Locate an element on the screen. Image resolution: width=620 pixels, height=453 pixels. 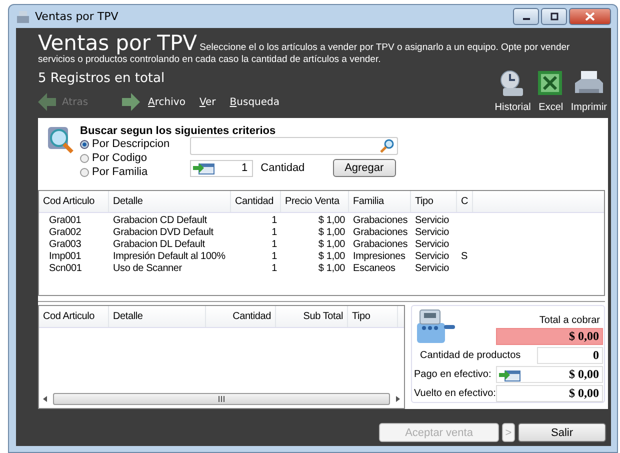
radio-option: Por Codigo is located at coordinates (125, 158).